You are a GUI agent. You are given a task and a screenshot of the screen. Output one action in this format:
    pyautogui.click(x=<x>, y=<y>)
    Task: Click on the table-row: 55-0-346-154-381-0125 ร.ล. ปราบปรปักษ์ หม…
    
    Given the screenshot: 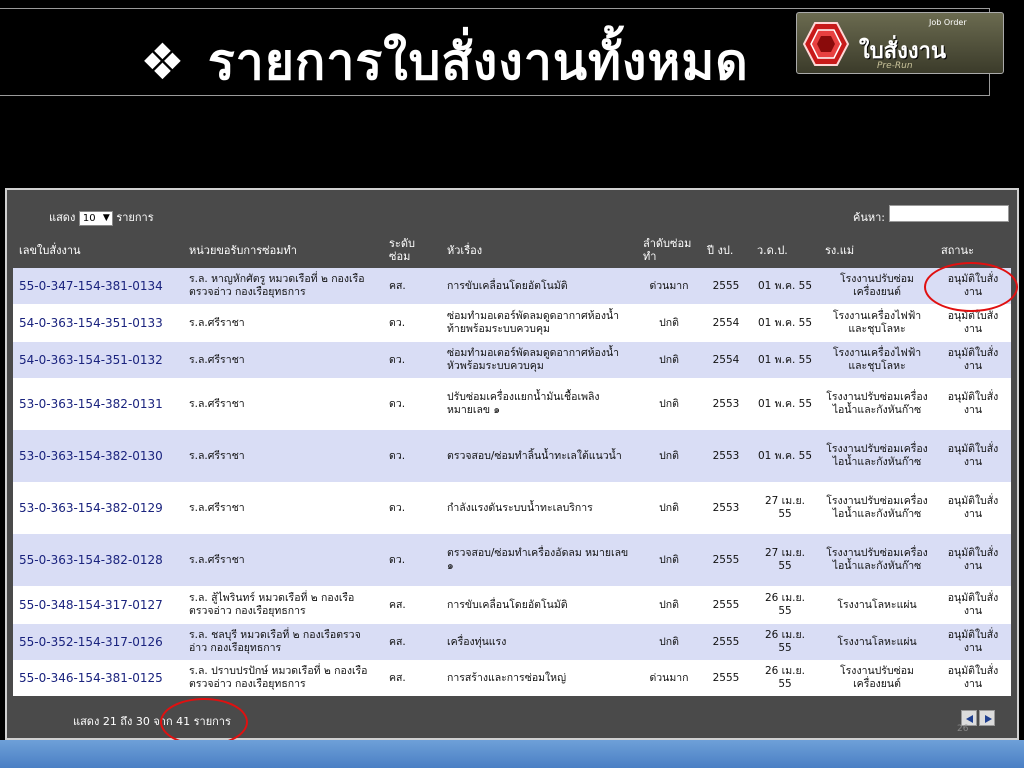 What is the action you would take?
    pyautogui.click(x=512, y=678)
    